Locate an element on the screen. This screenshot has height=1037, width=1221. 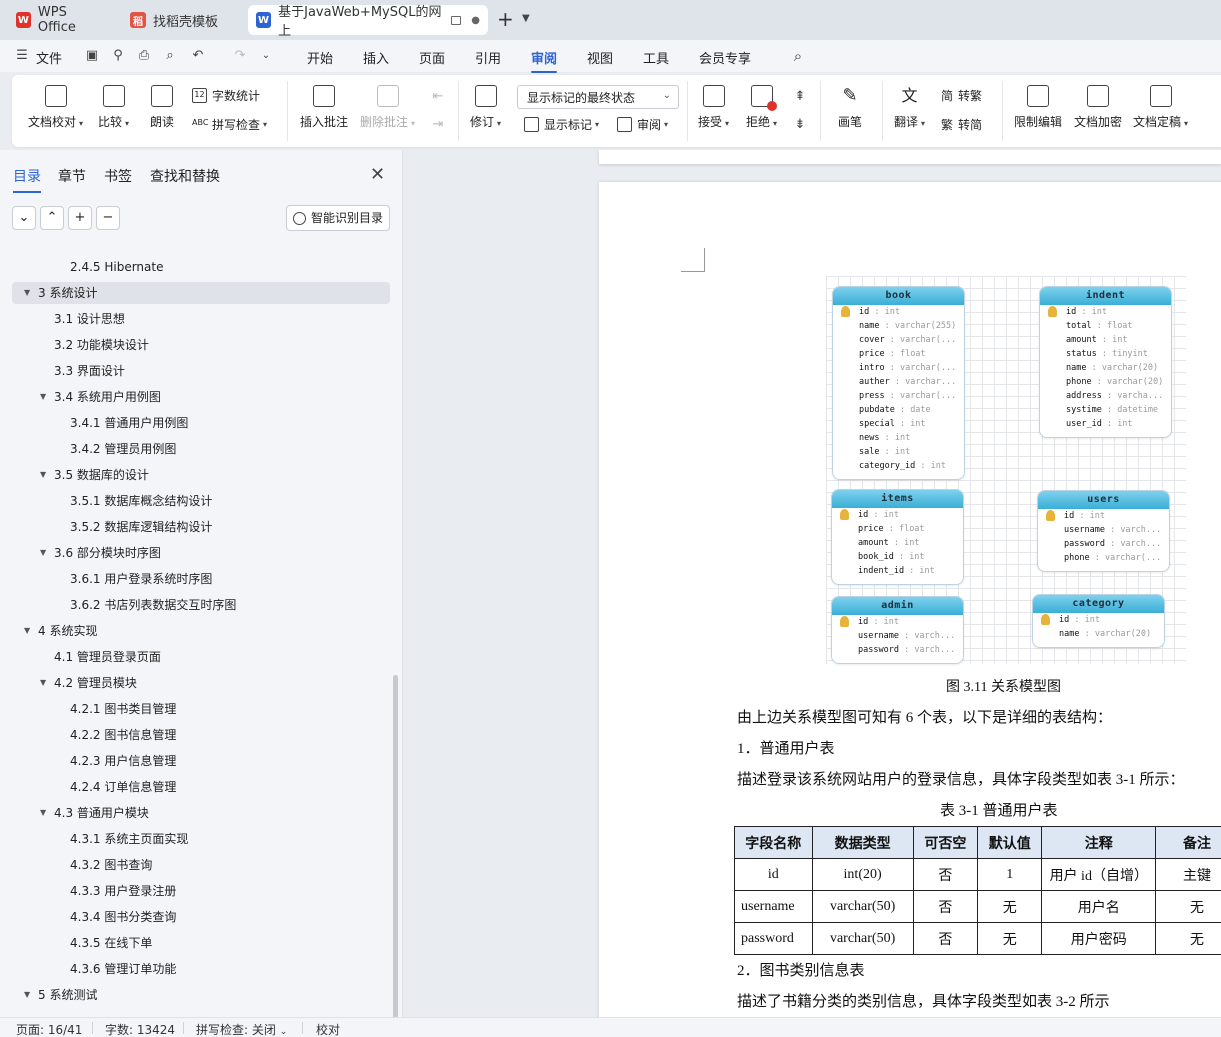
toc-item: ▼ 4 系统实现 is located at coordinates (195, 631).